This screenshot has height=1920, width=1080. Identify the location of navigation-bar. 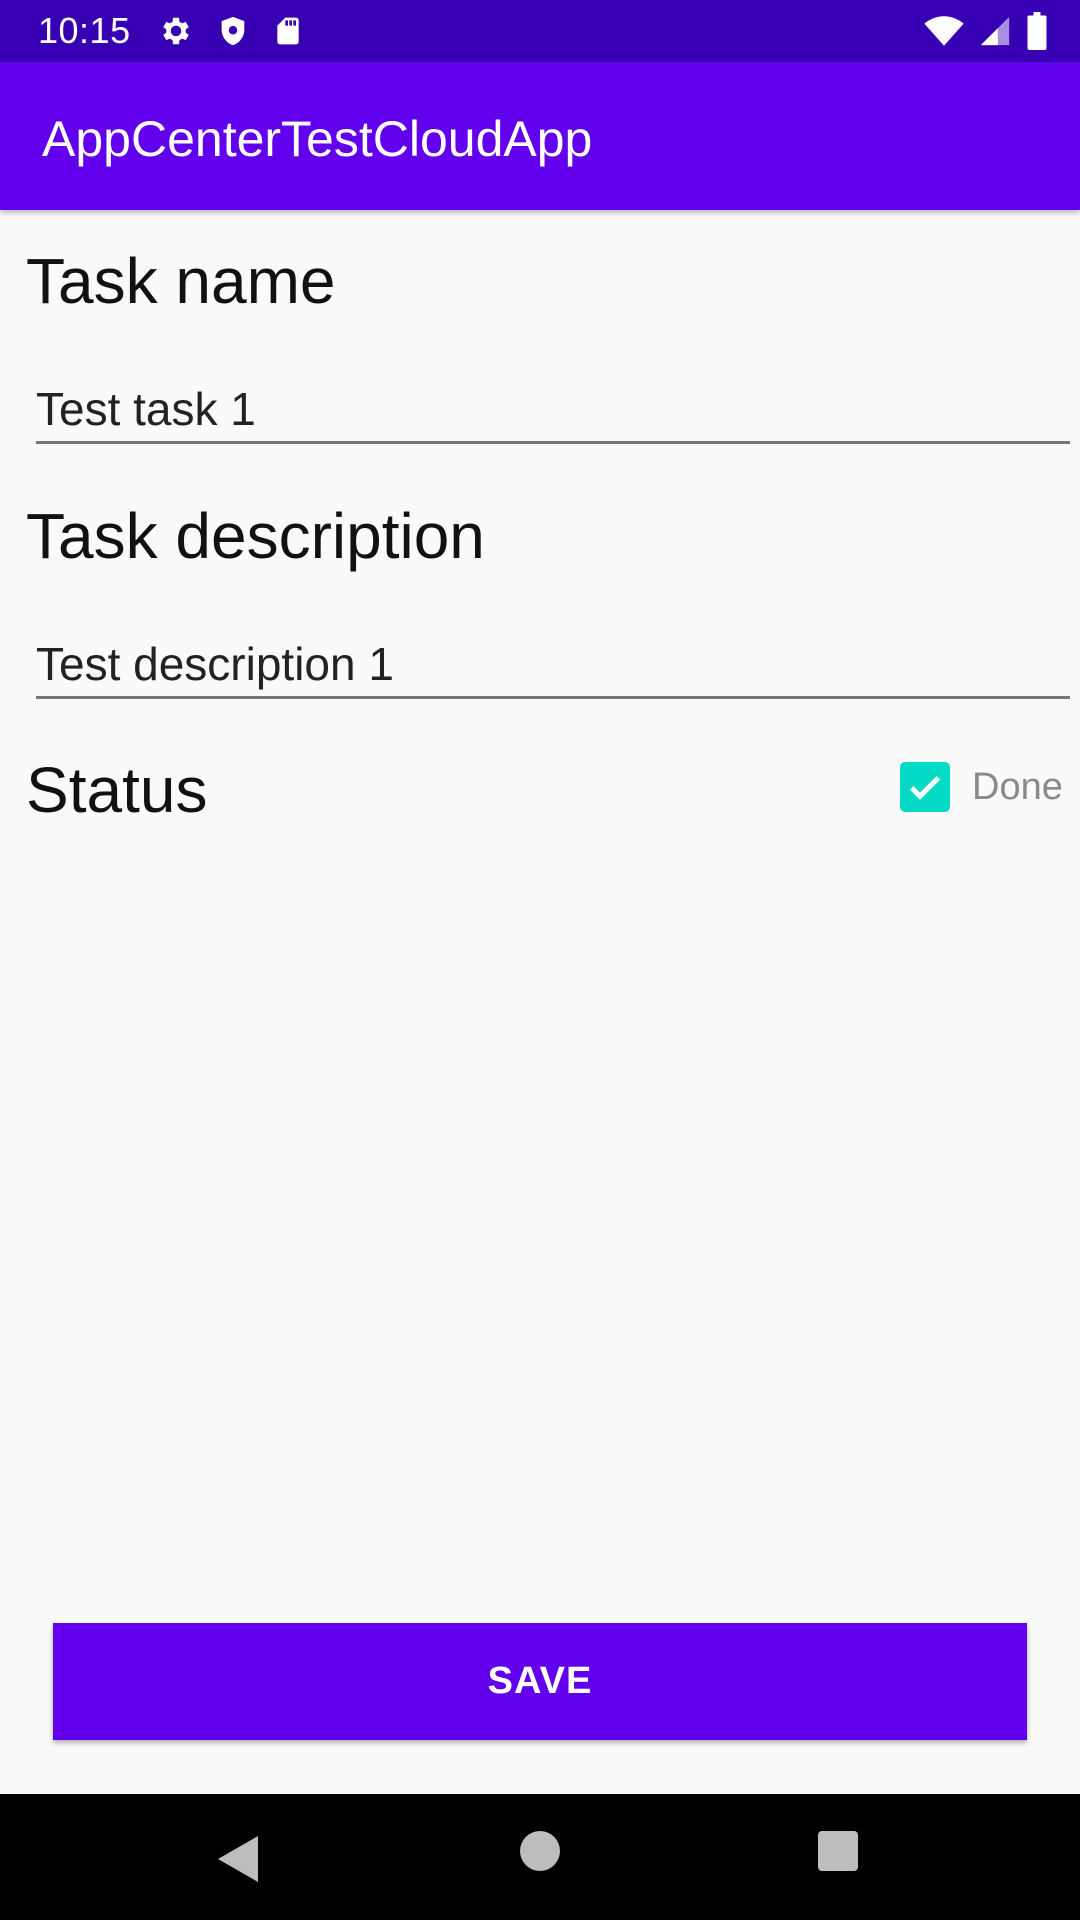
(540, 1857).